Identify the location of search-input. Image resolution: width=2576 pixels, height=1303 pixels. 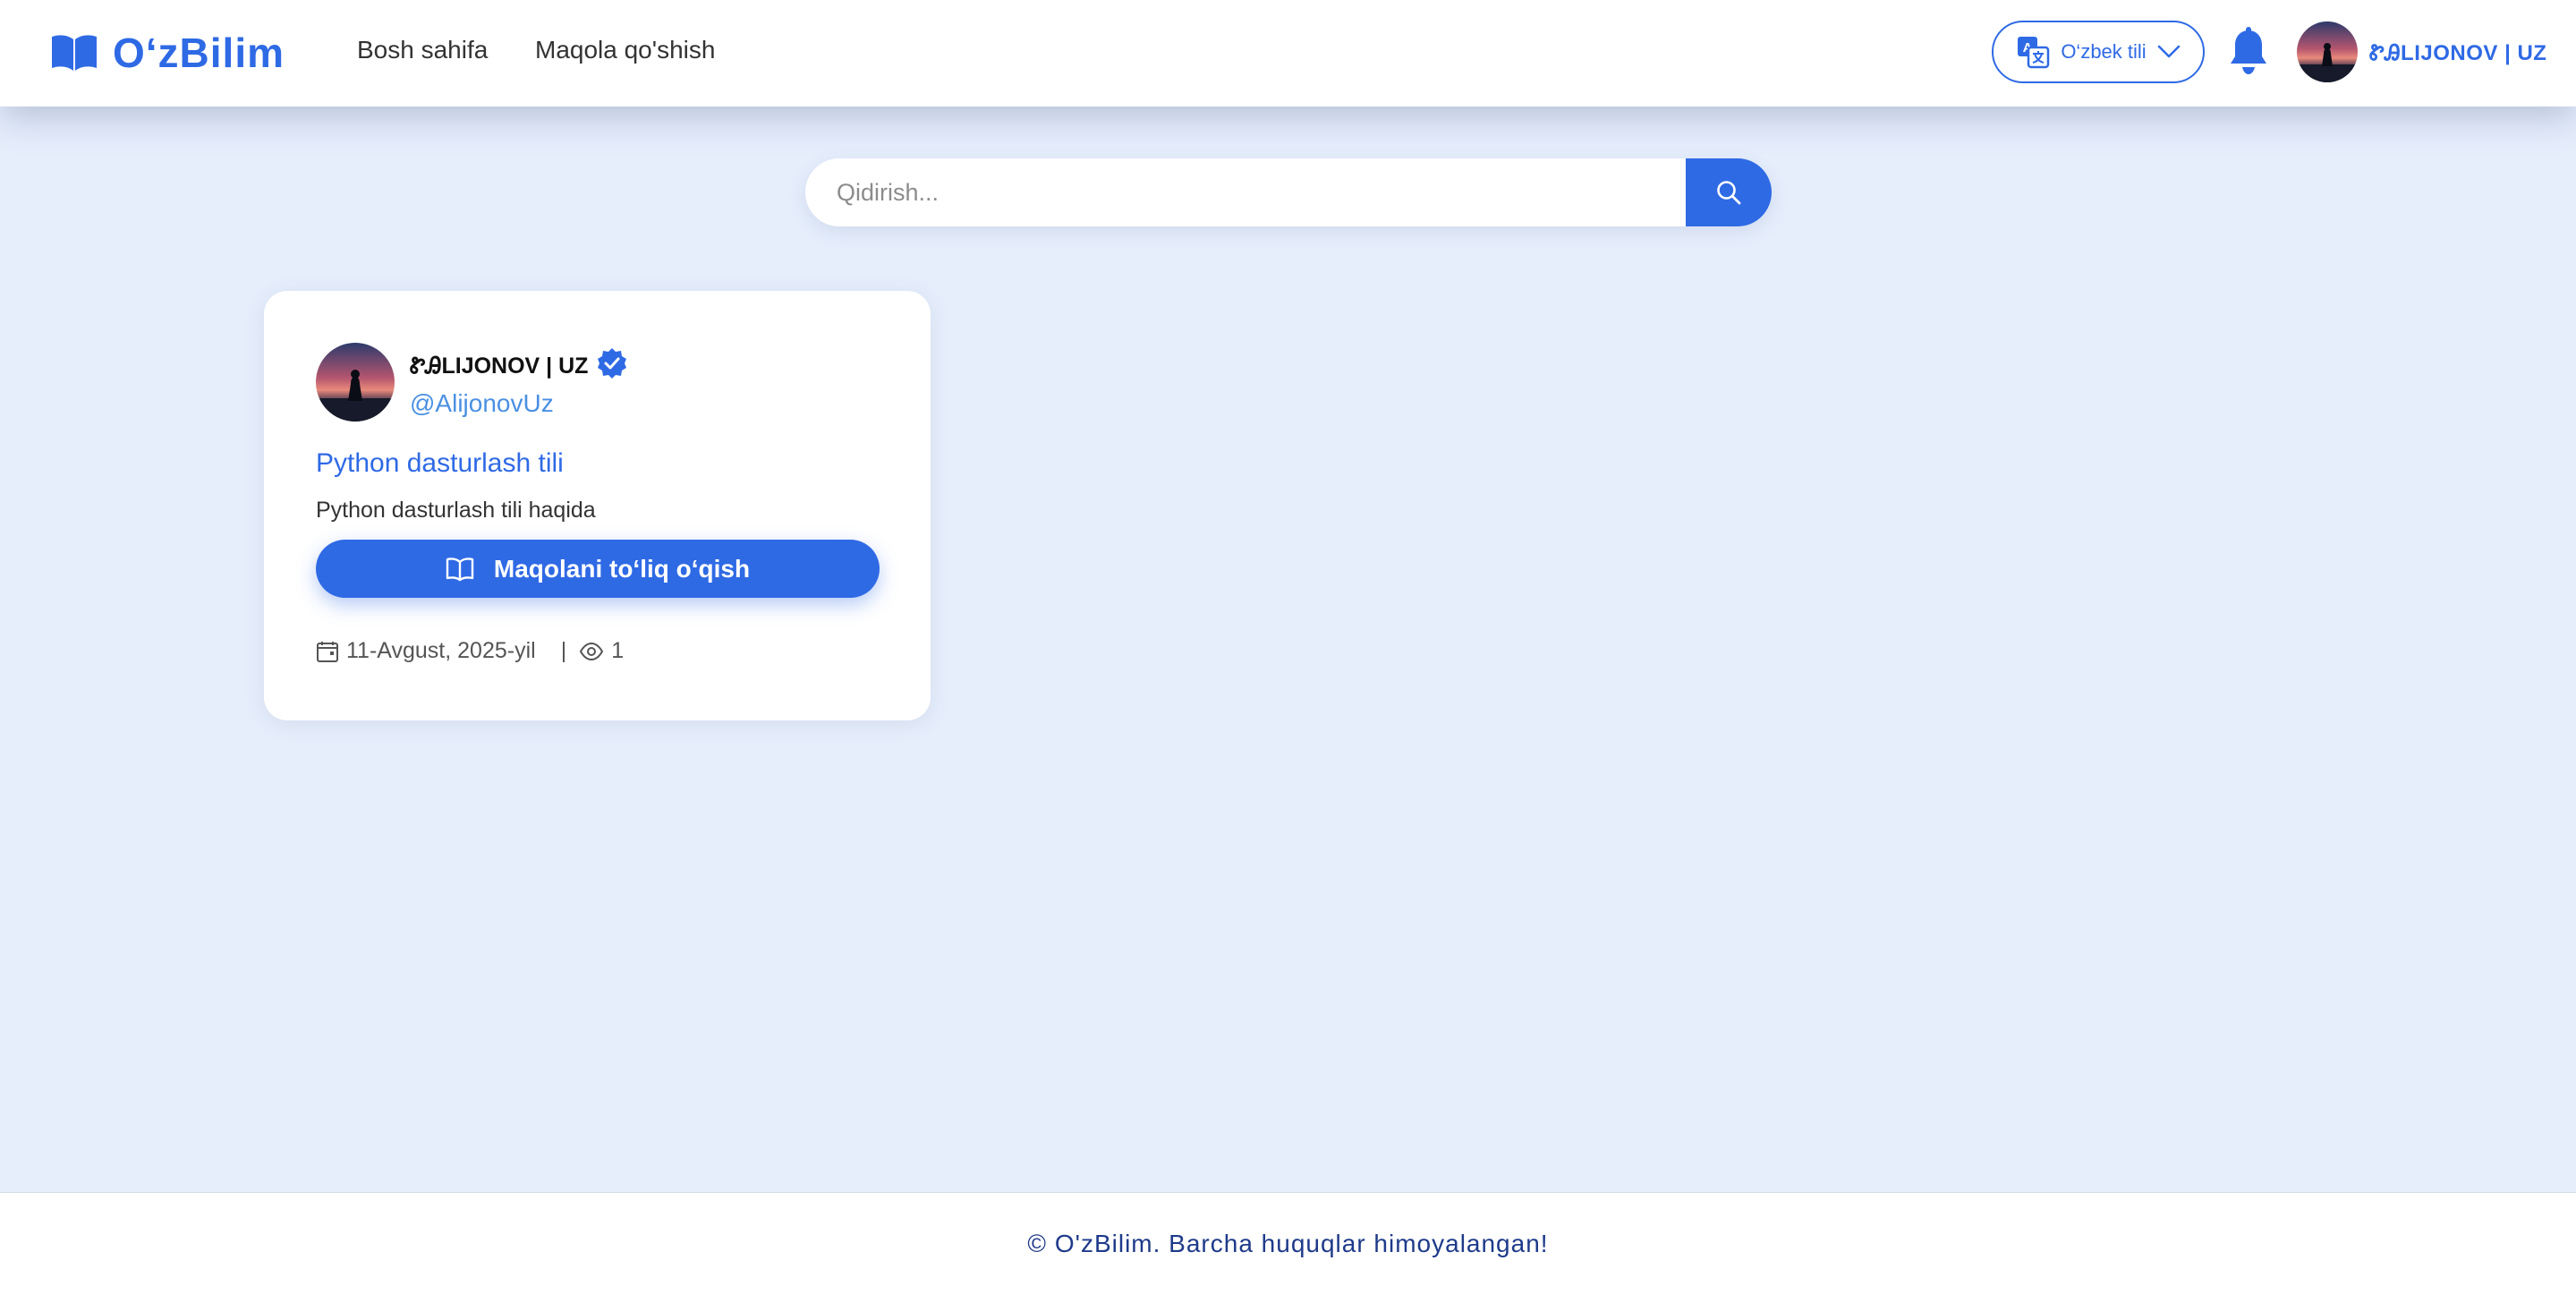
(1245, 192).